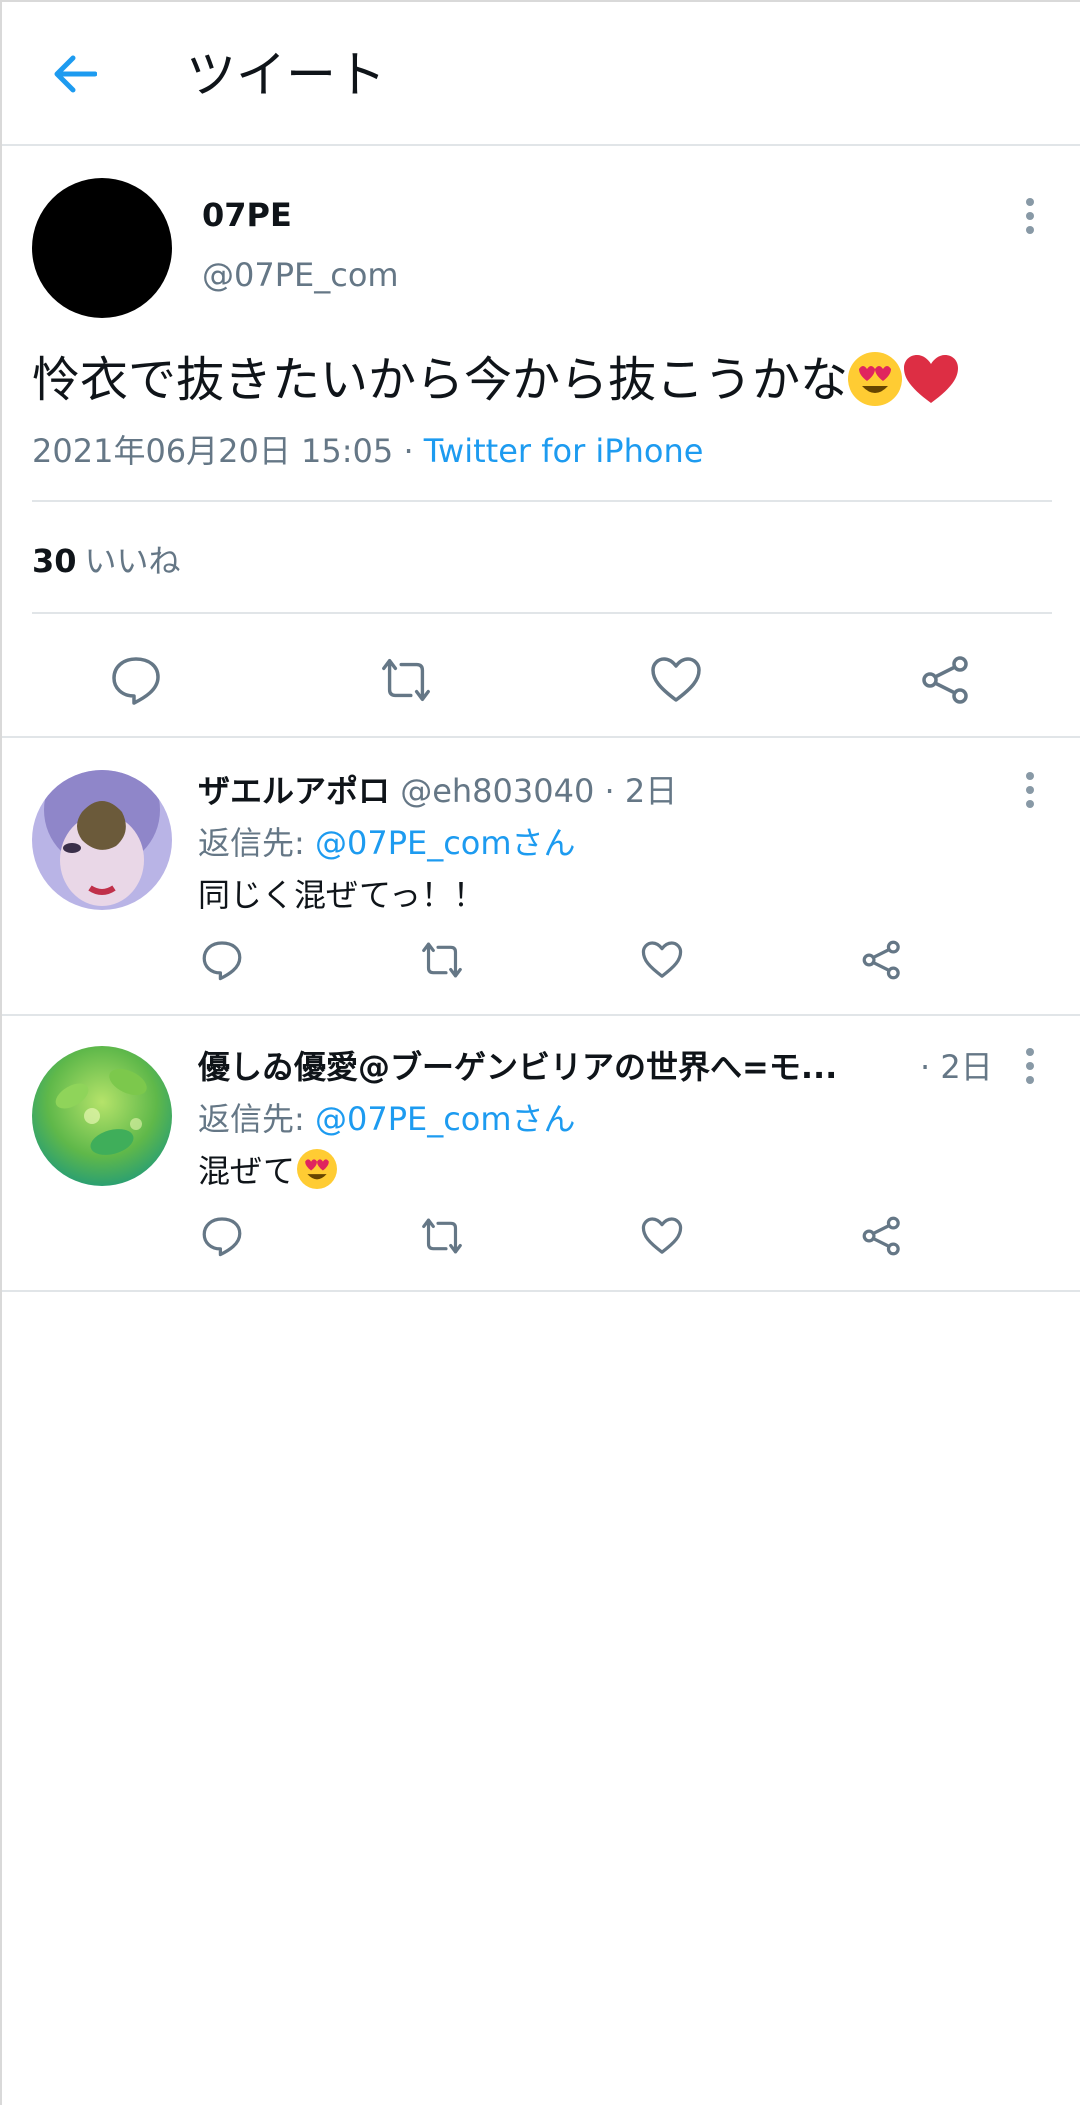 The image size is (1080, 2105). I want to click on reply-text: 混ぜて, so click(267, 1169).